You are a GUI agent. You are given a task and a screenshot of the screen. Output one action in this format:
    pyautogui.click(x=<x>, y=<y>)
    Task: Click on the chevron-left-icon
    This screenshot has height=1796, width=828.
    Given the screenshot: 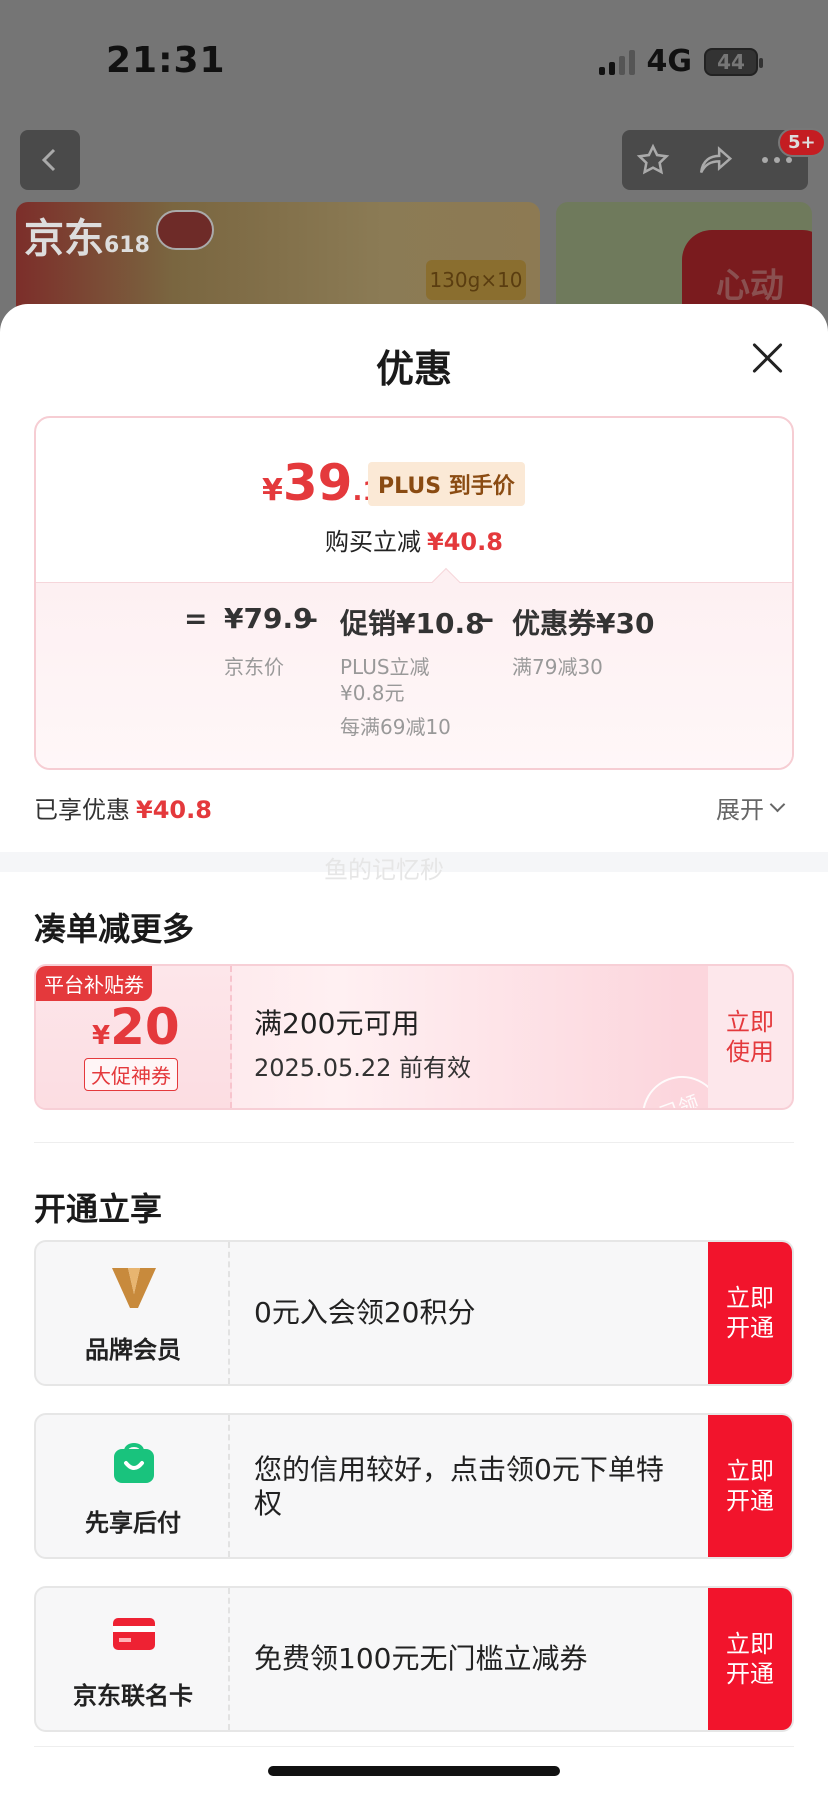 What is the action you would take?
    pyautogui.click(x=48, y=160)
    